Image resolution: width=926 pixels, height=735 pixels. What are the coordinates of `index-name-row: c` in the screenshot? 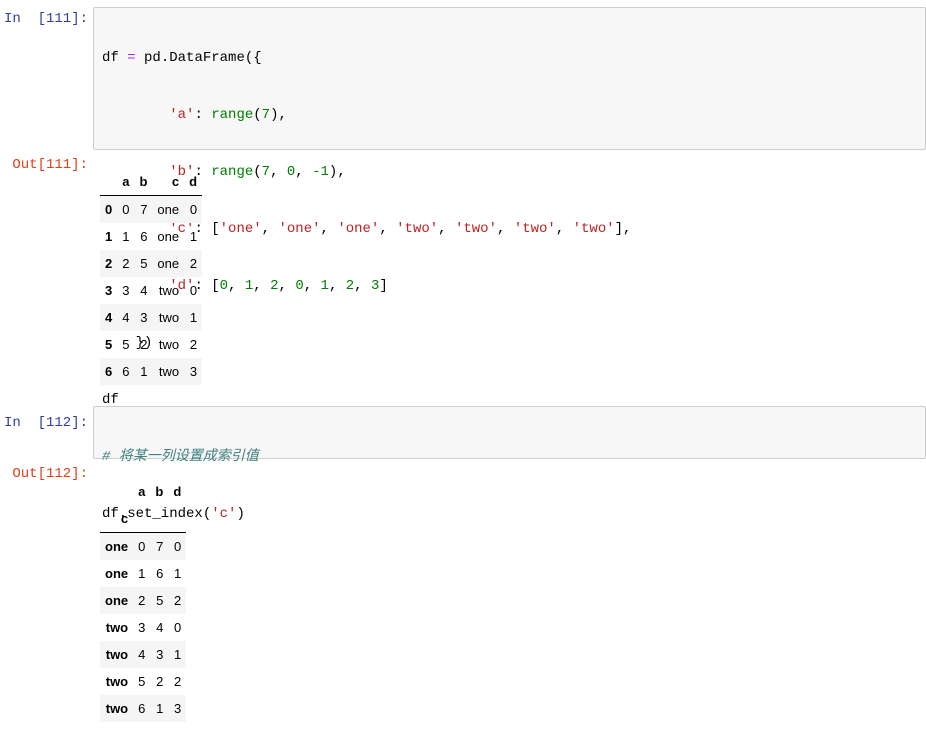 It's located at (143, 519).